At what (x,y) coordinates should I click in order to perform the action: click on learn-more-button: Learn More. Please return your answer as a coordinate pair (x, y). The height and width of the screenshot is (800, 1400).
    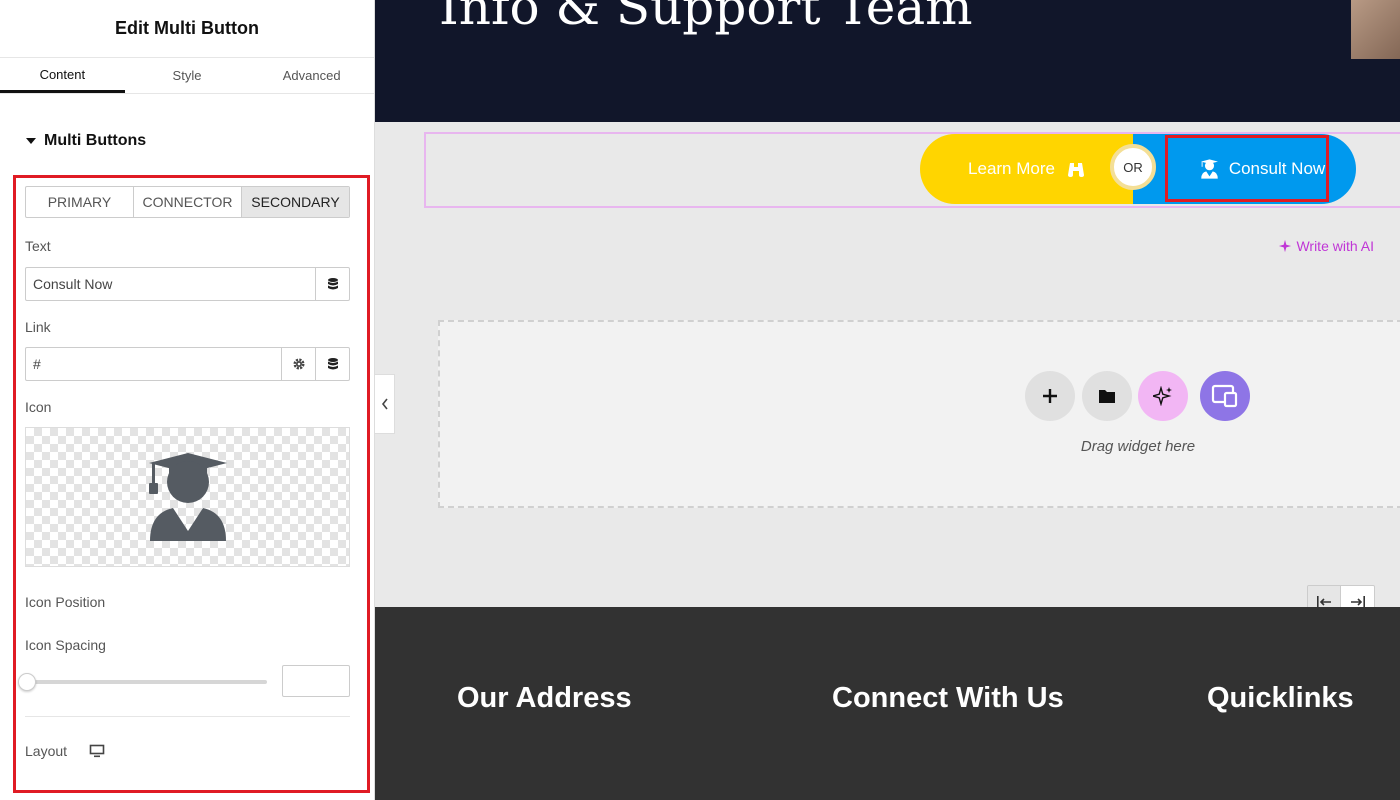
    Looking at the image, I should click on (1026, 169).